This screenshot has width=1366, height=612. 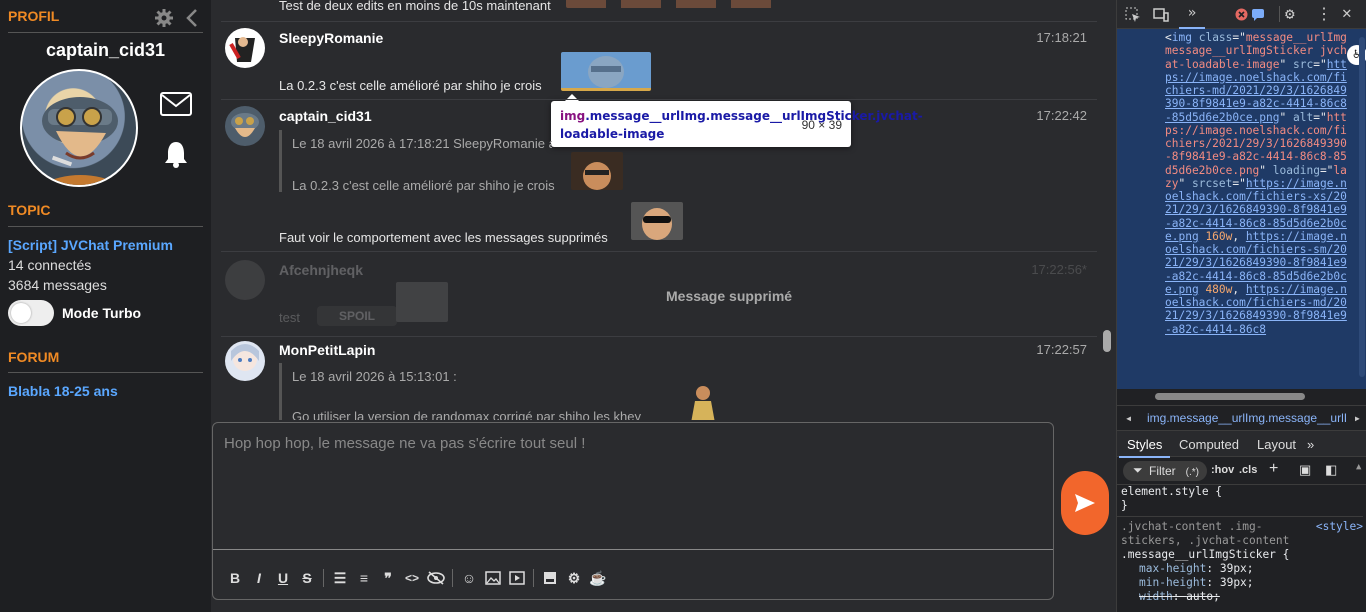 What do you see at coordinates (235, 578) in the screenshot?
I see `bold-icon: B` at bounding box center [235, 578].